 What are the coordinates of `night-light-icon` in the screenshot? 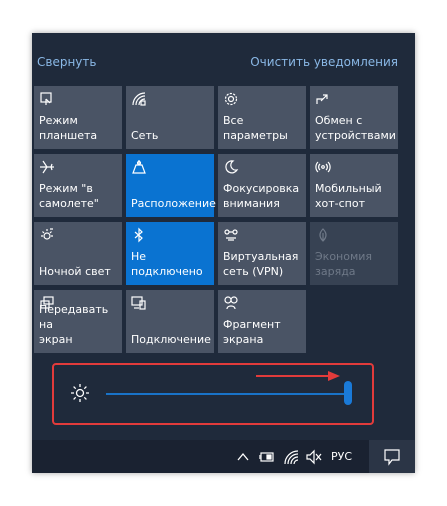 It's located at (47, 234).